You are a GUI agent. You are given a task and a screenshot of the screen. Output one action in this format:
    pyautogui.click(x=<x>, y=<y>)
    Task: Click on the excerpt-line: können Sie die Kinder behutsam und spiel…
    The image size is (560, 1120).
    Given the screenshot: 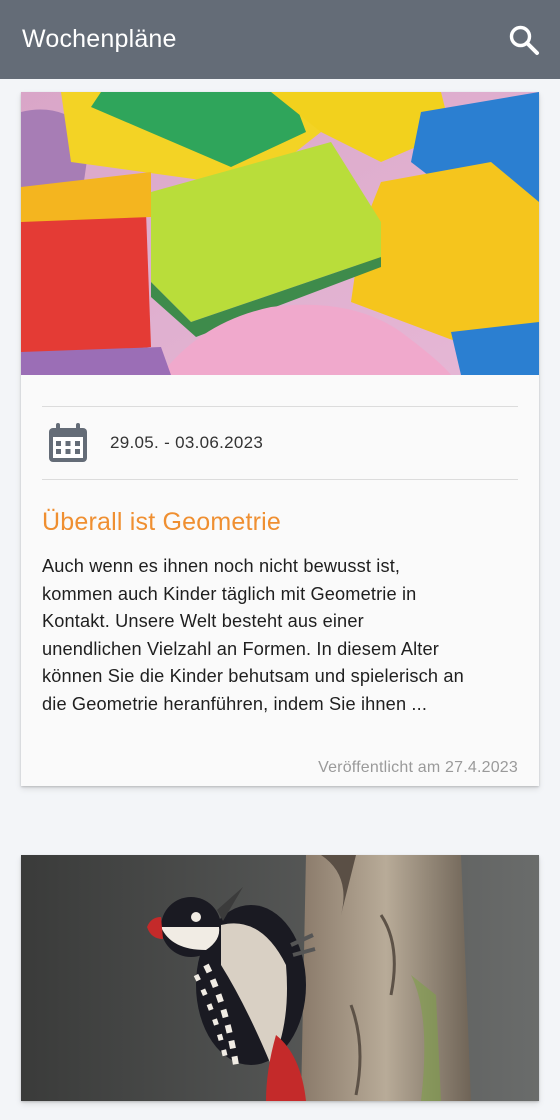 What is the action you would take?
    pyautogui.click(x=253, y=676)
    